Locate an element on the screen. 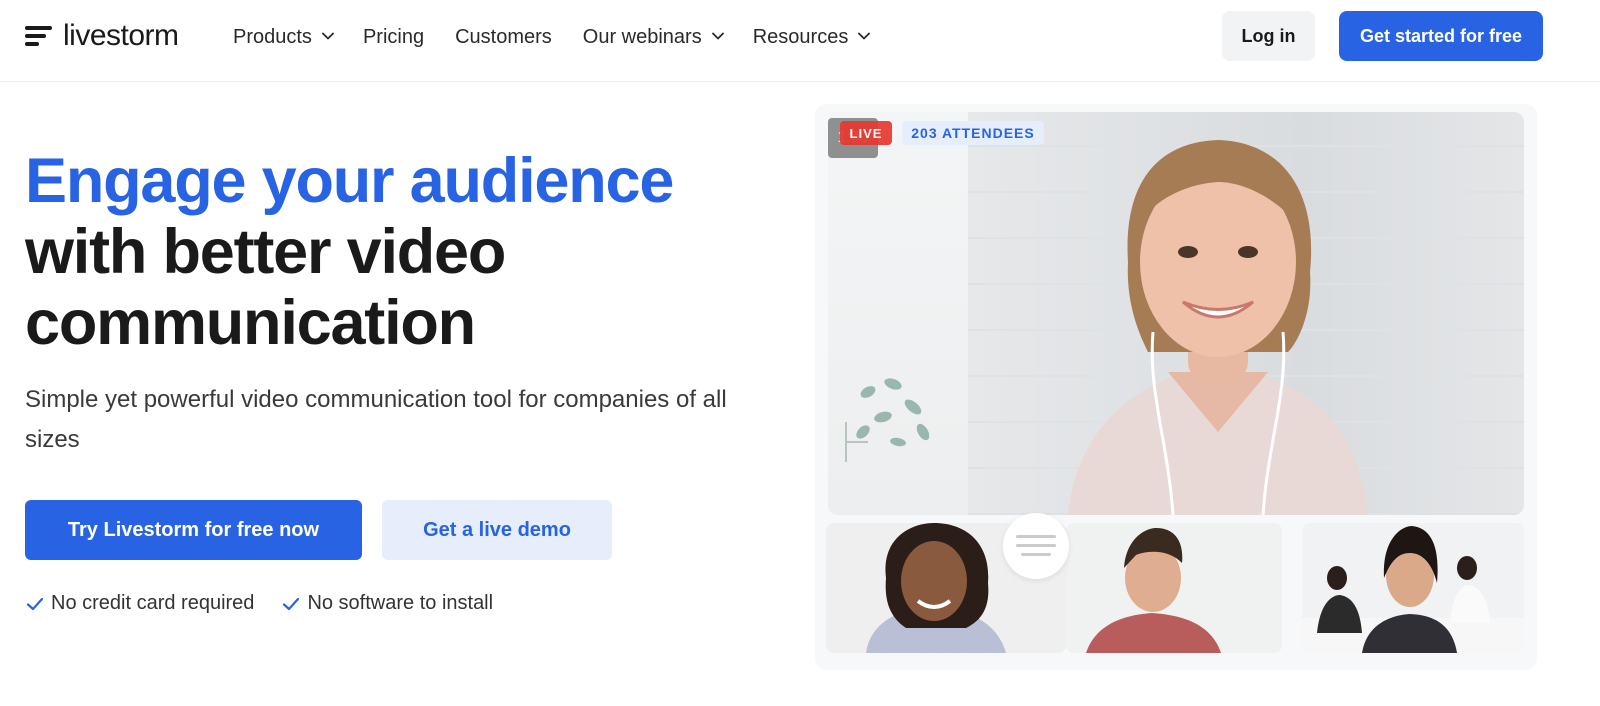 This screenshot has height=706, width=1600. livestorm-logo: livestorm is located at coordinates (102, 36).